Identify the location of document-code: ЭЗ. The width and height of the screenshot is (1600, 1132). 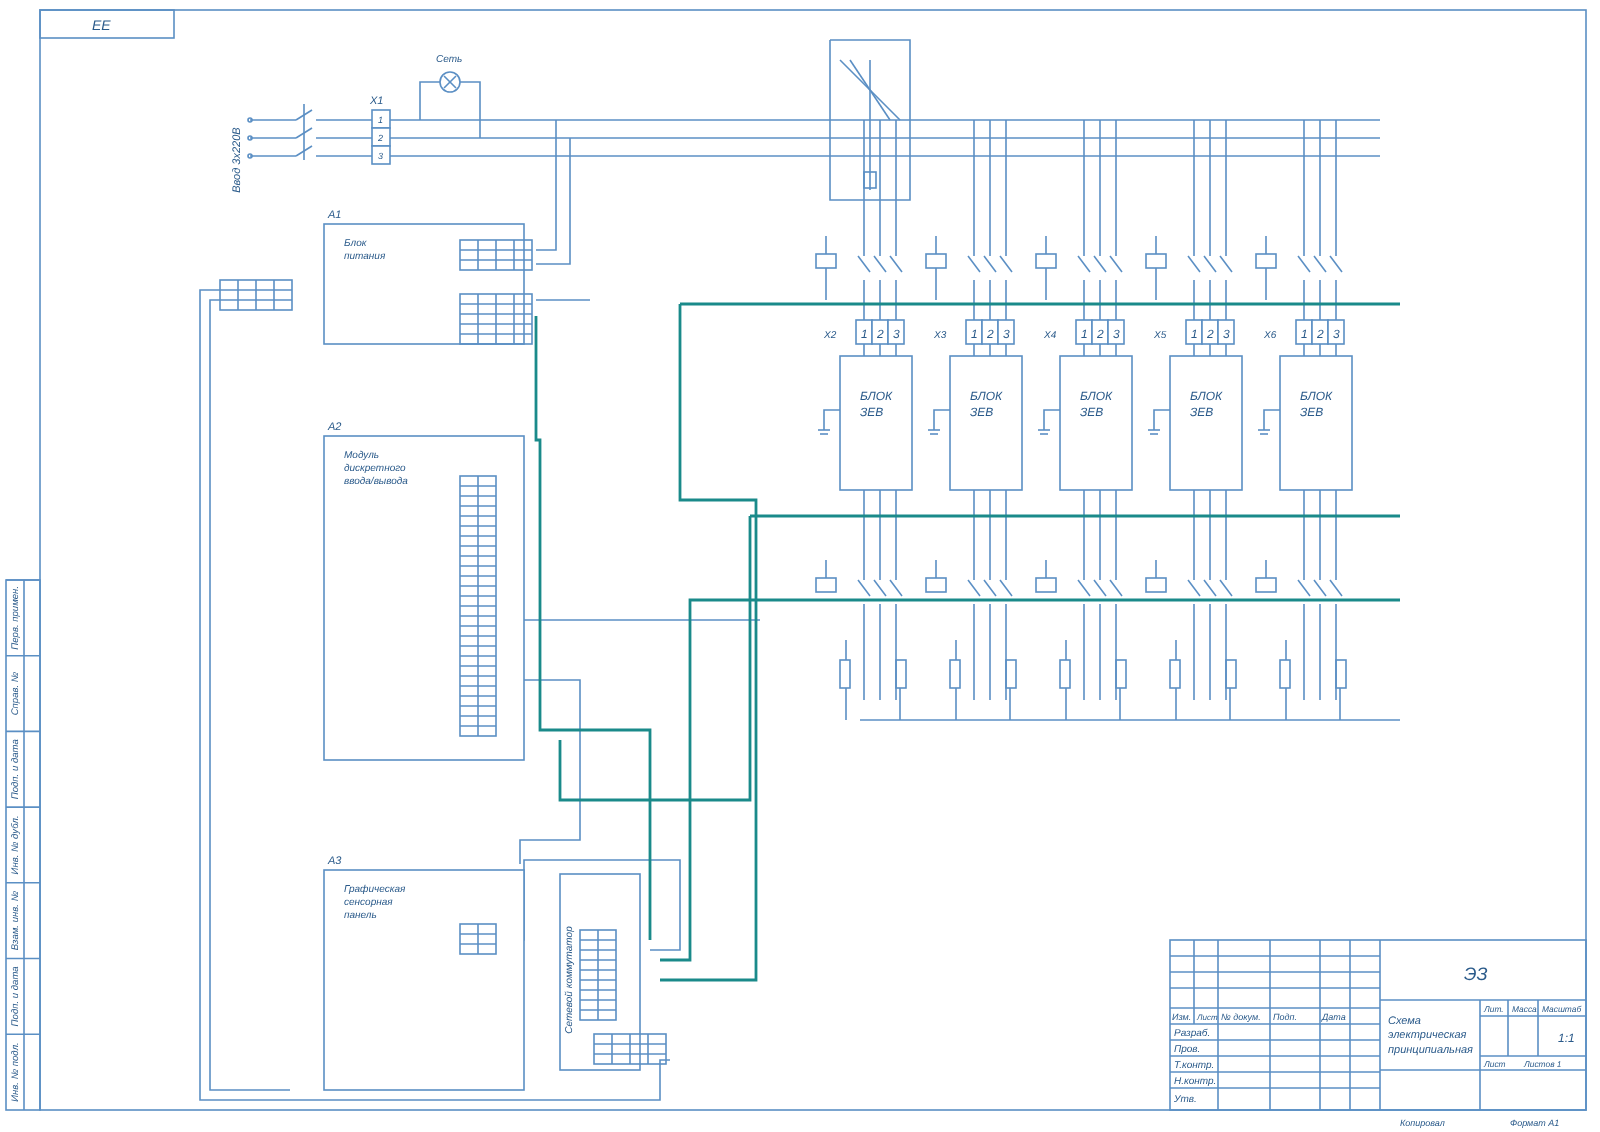
(1476, 974).